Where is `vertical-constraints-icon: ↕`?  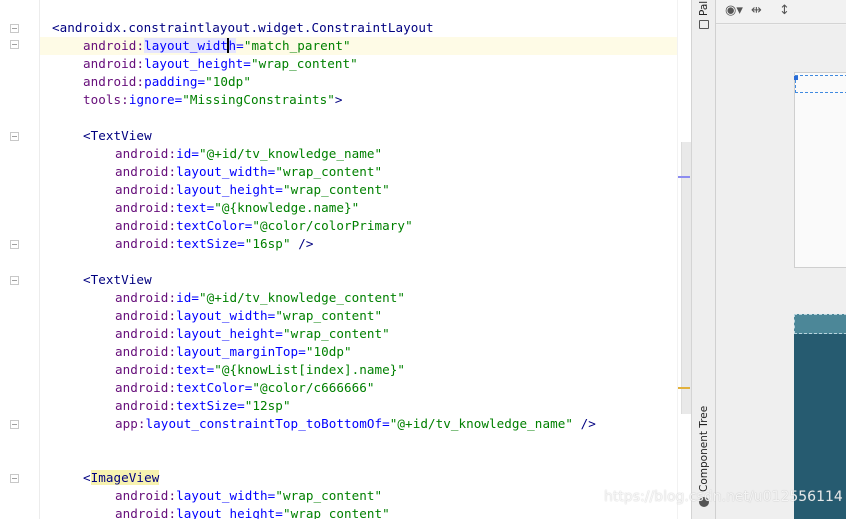
vertical-constraints-icon: ↕ is located at coordinates (784, 11).